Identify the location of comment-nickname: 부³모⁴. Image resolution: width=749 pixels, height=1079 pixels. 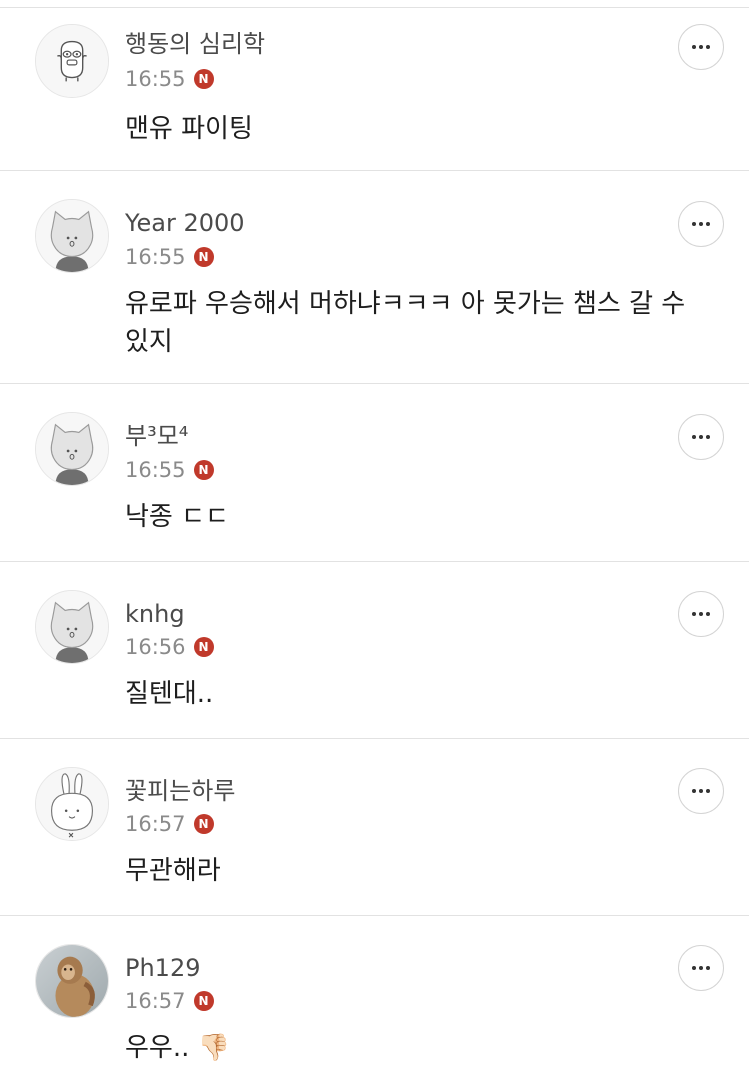
(156, 436).